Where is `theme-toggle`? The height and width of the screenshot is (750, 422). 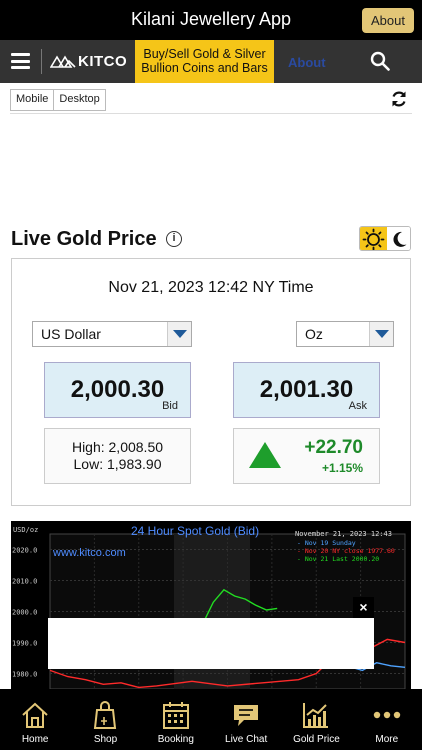
theme-toggle is located at coordinates (385, 238).